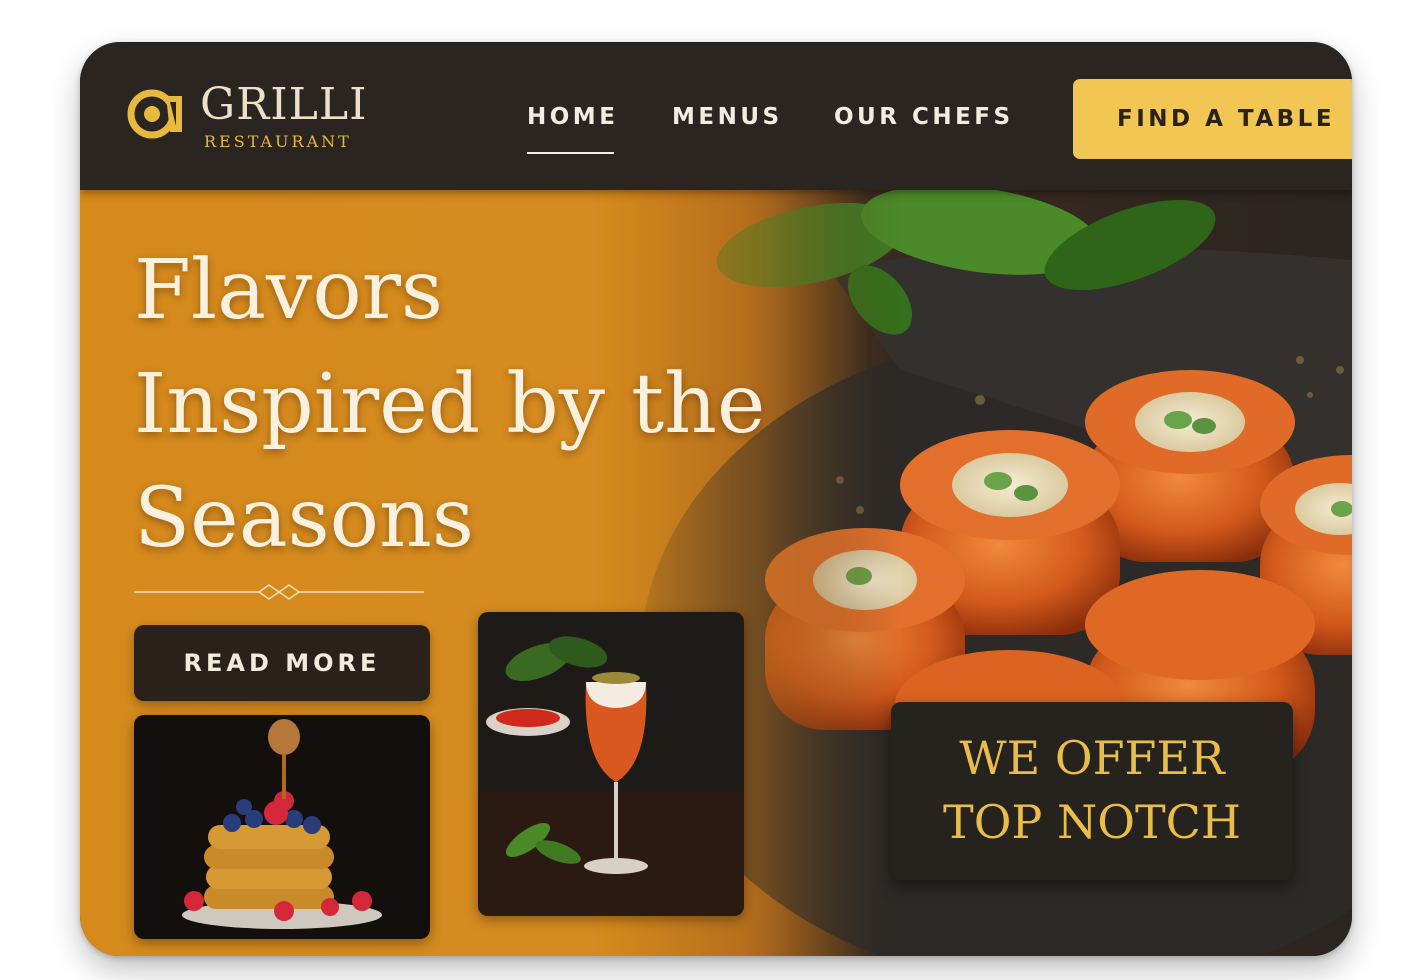 The height and width of the screenshot is (980, 1427). Describe the element at coordinates (154, 114) in the screenshot. I see `restaurant-logo-icon` at that location.